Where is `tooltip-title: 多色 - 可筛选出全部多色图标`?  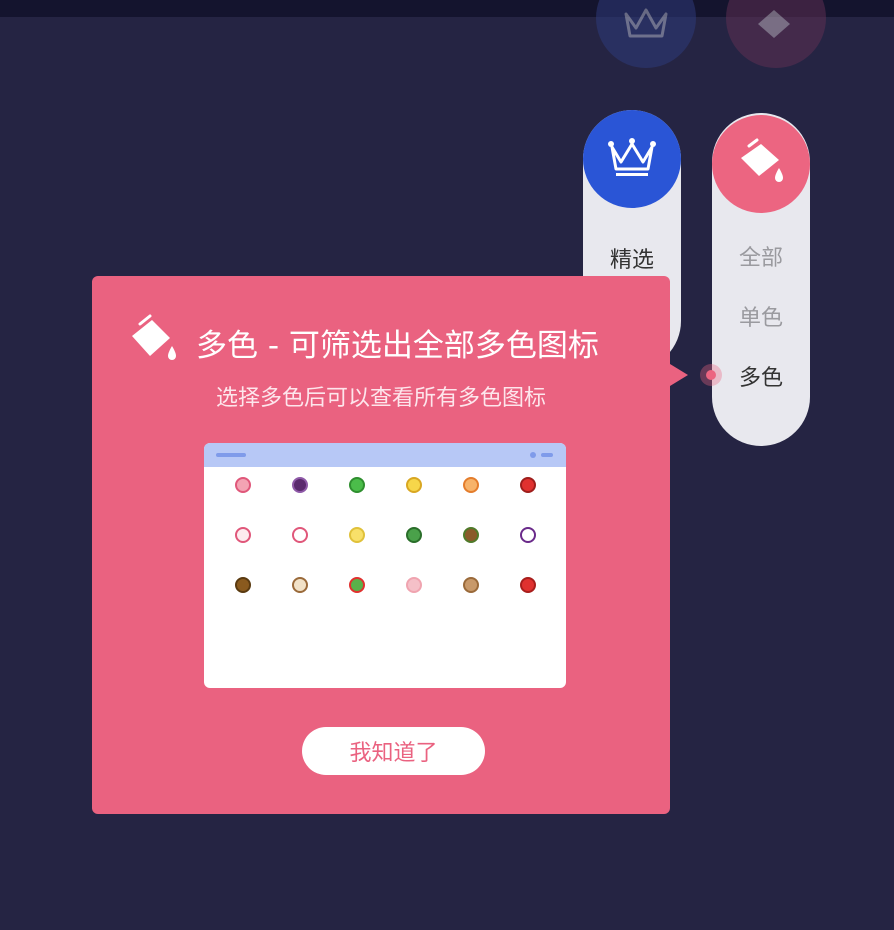
tooltip-title: 多色 - 可筛选出全部多色图标 is located at coordinates (397, 346).